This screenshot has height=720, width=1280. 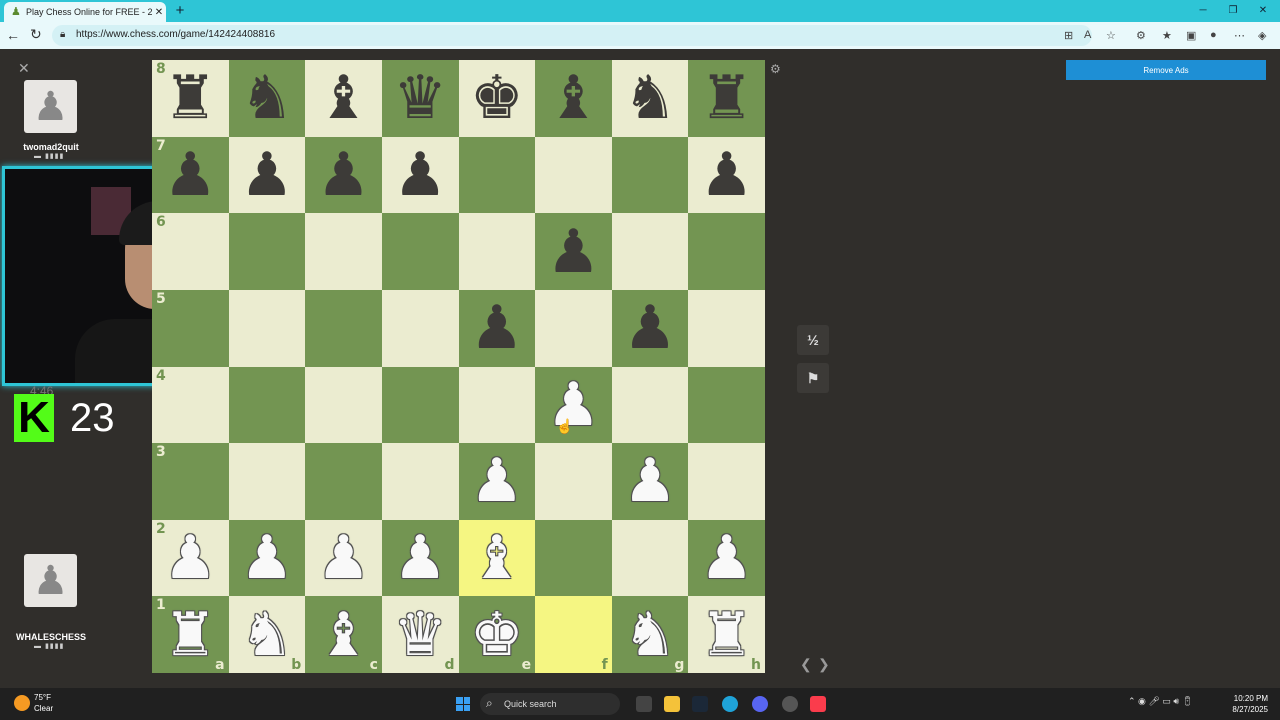 I want to click on back-arrow-icon: ←, so click(x=13, y=35).